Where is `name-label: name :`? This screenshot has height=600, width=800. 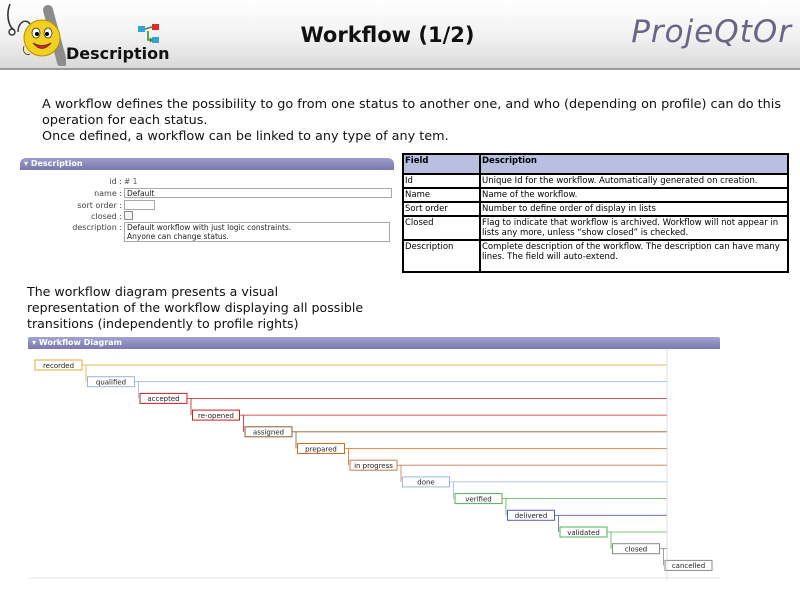 name-label: name : is located at coordinates (108, 193).